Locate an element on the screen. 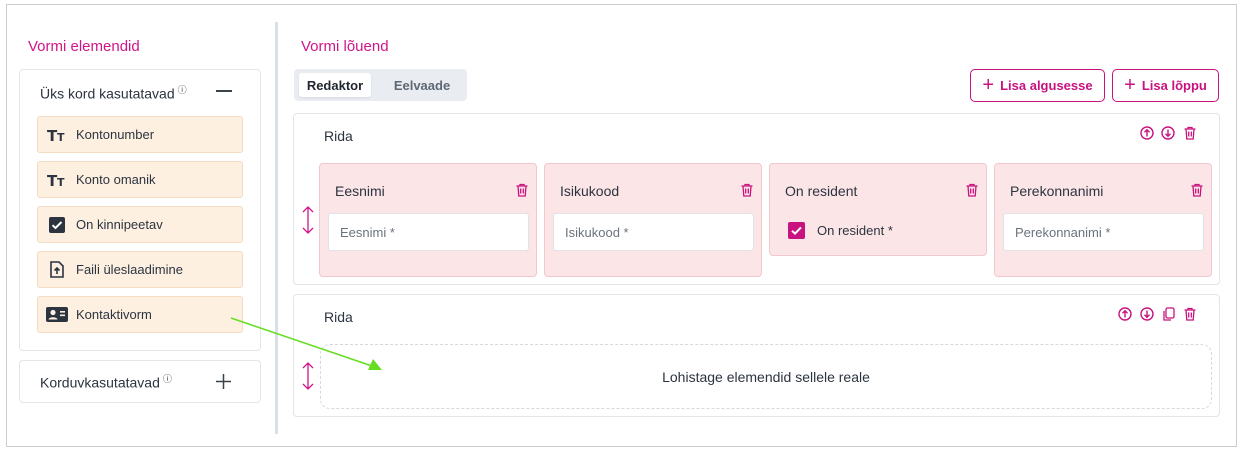 The image size is (1244, 453). element-kontaktivorm: Kontaktivorm is located at coordinates (140, 314).